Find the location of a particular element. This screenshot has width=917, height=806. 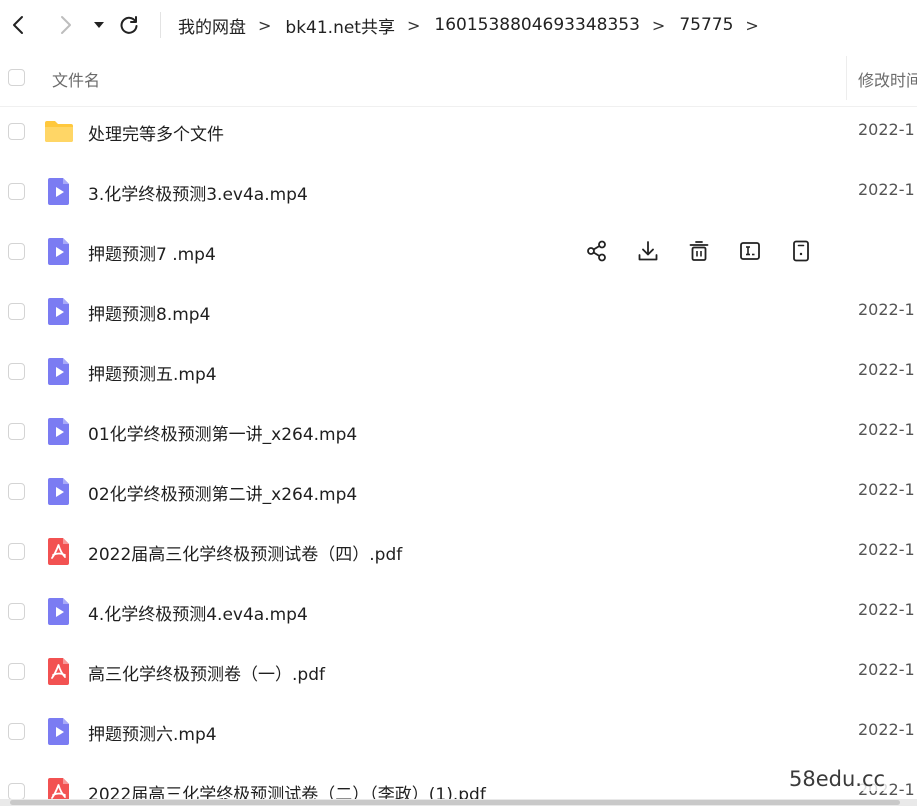

back-button is located at coordinates (19, 25).